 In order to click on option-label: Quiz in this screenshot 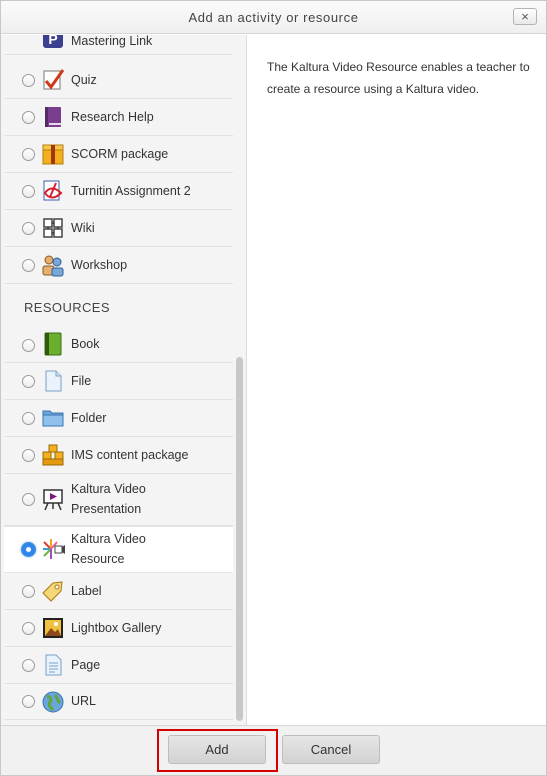, I will do `click(84, 80)`.